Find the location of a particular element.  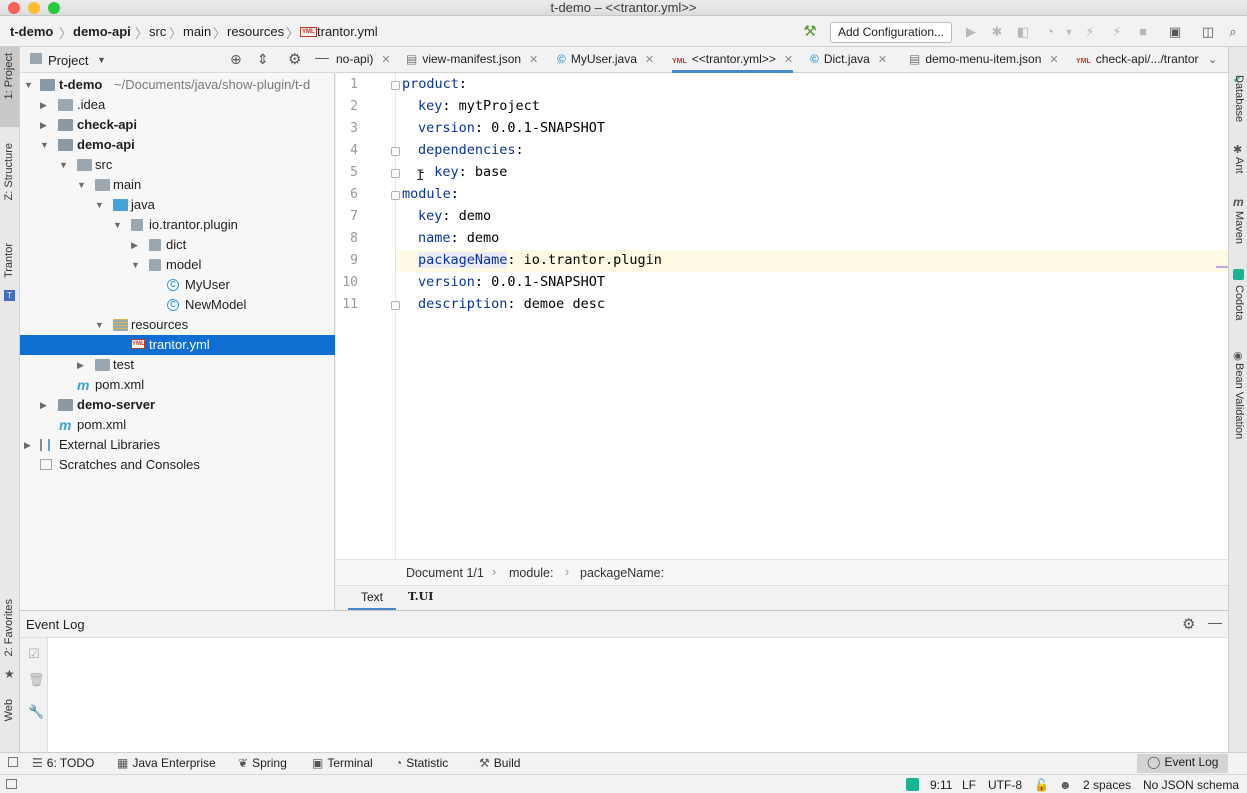

tree-row-pom-root: m pom.xml is located at coordinates (177, 425).